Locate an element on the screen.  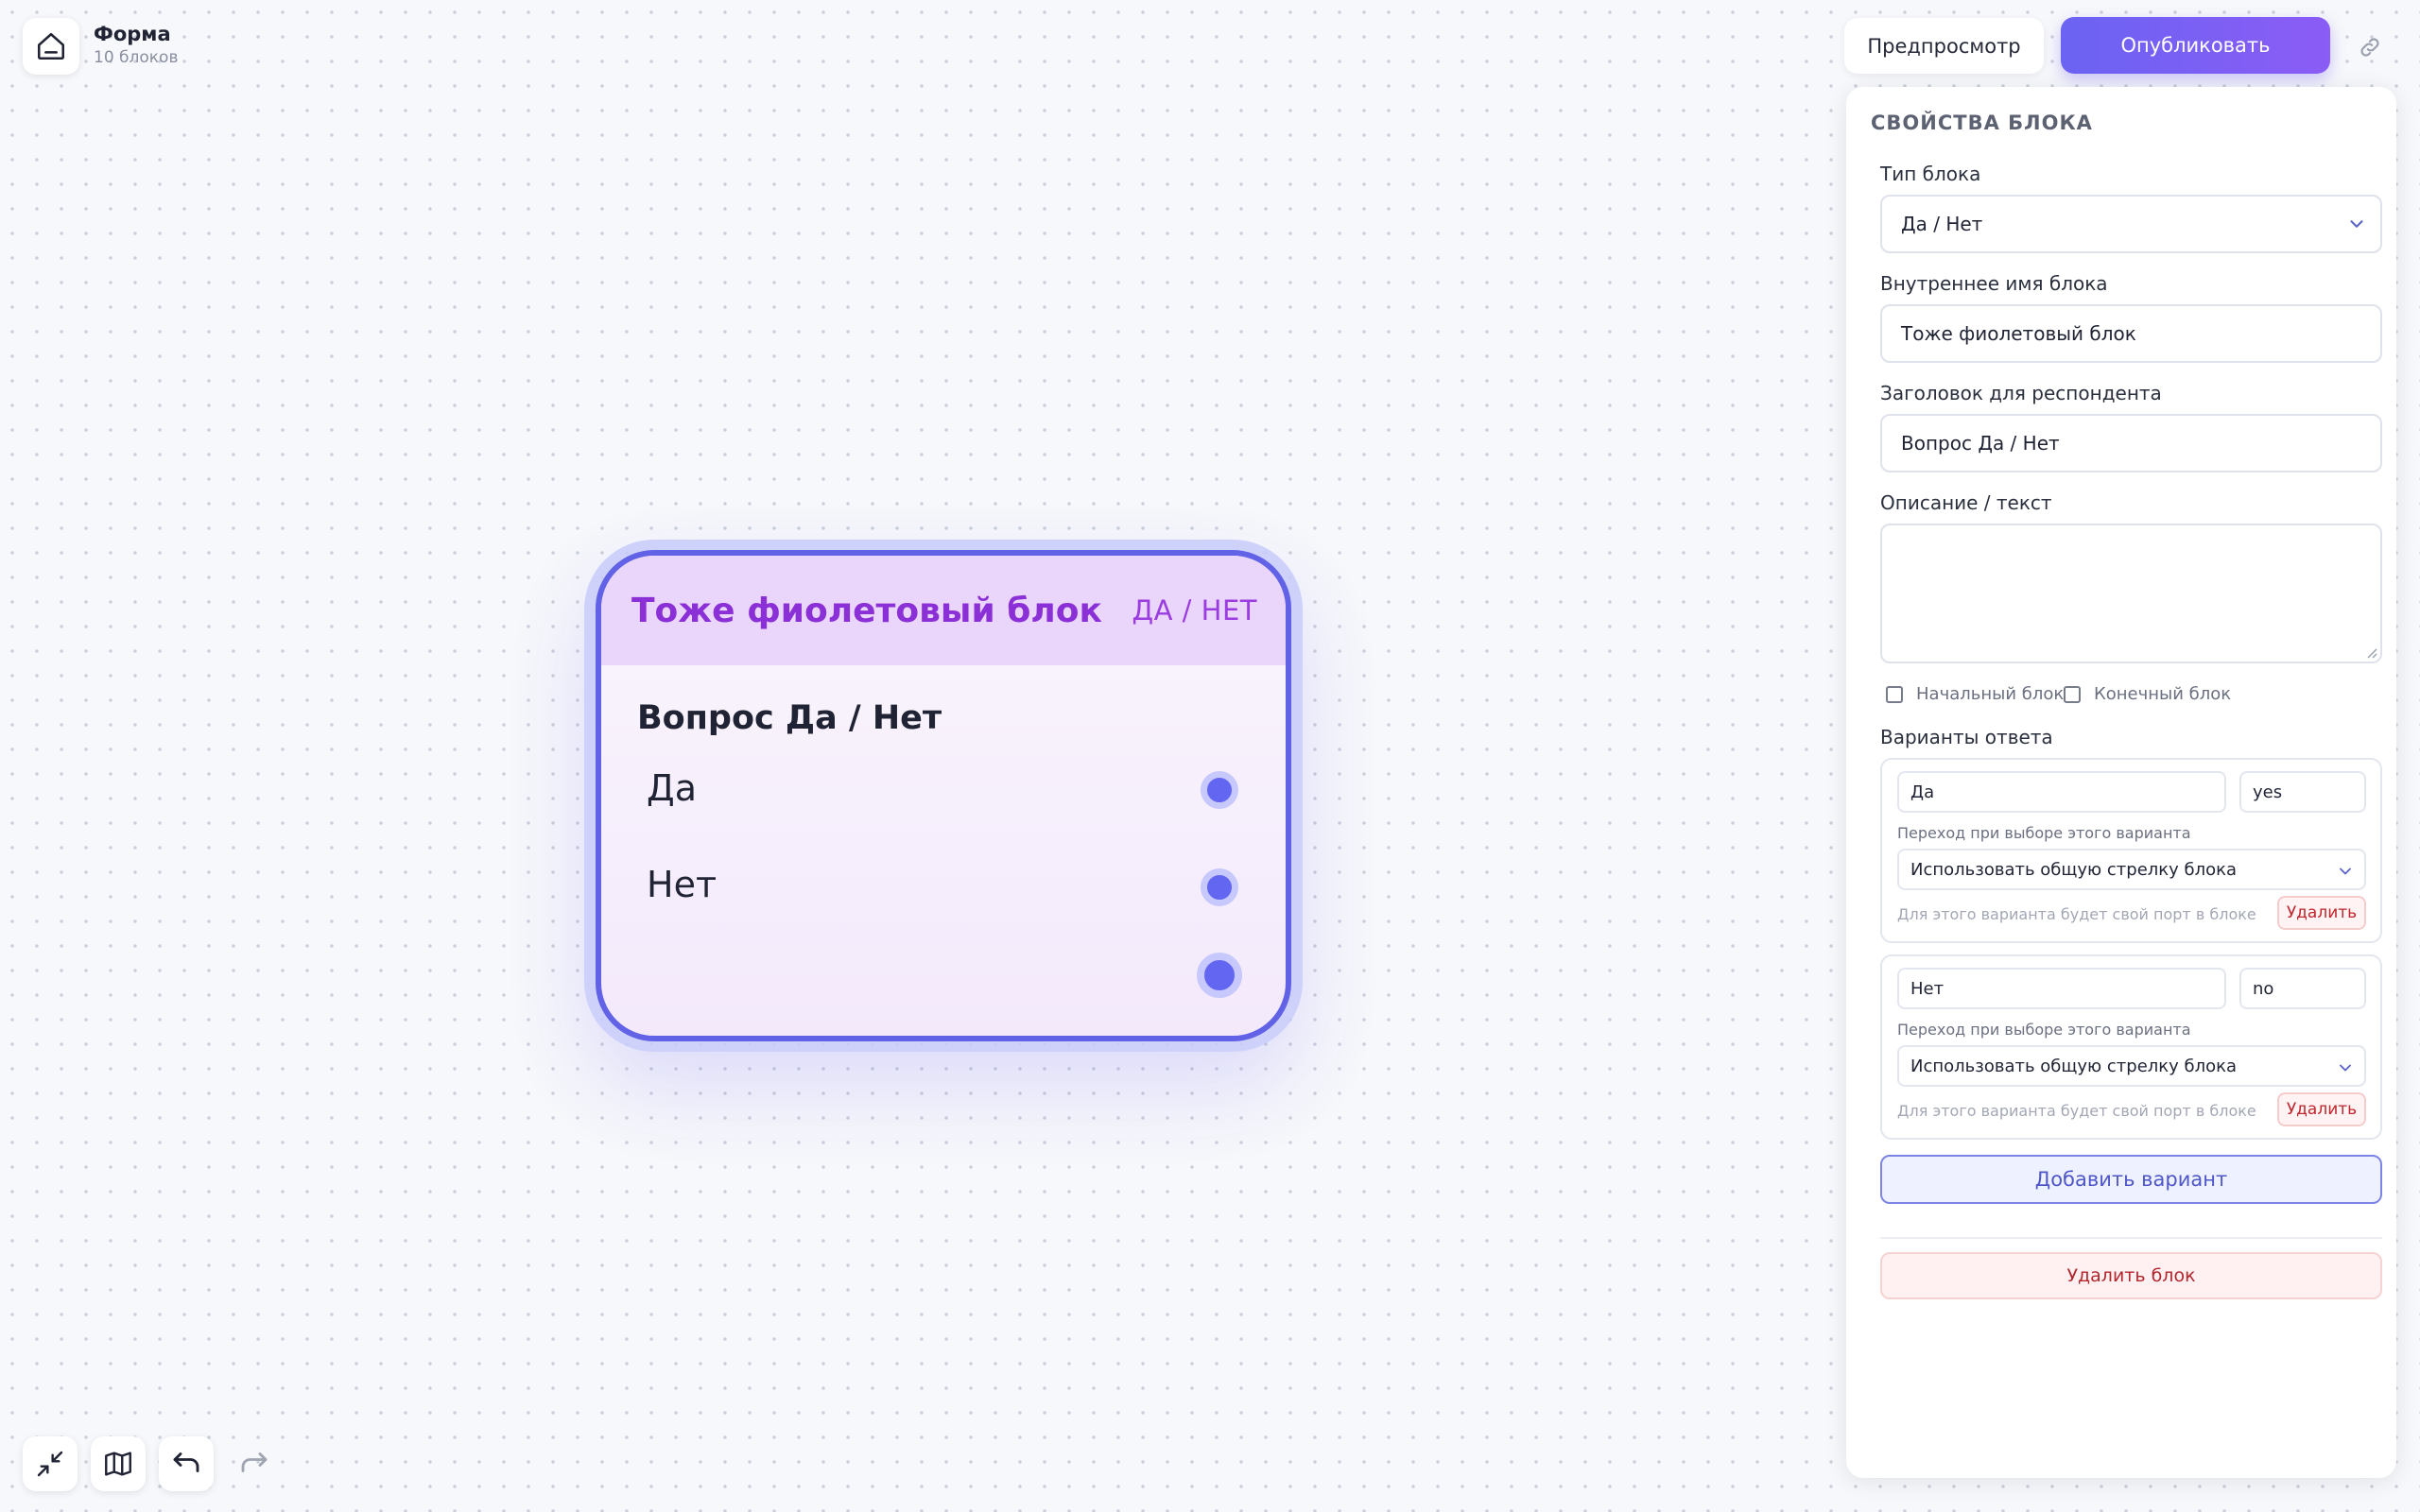
respondent-title-input: Вопрос Да / Нет is located at coordinates (2131, 443).